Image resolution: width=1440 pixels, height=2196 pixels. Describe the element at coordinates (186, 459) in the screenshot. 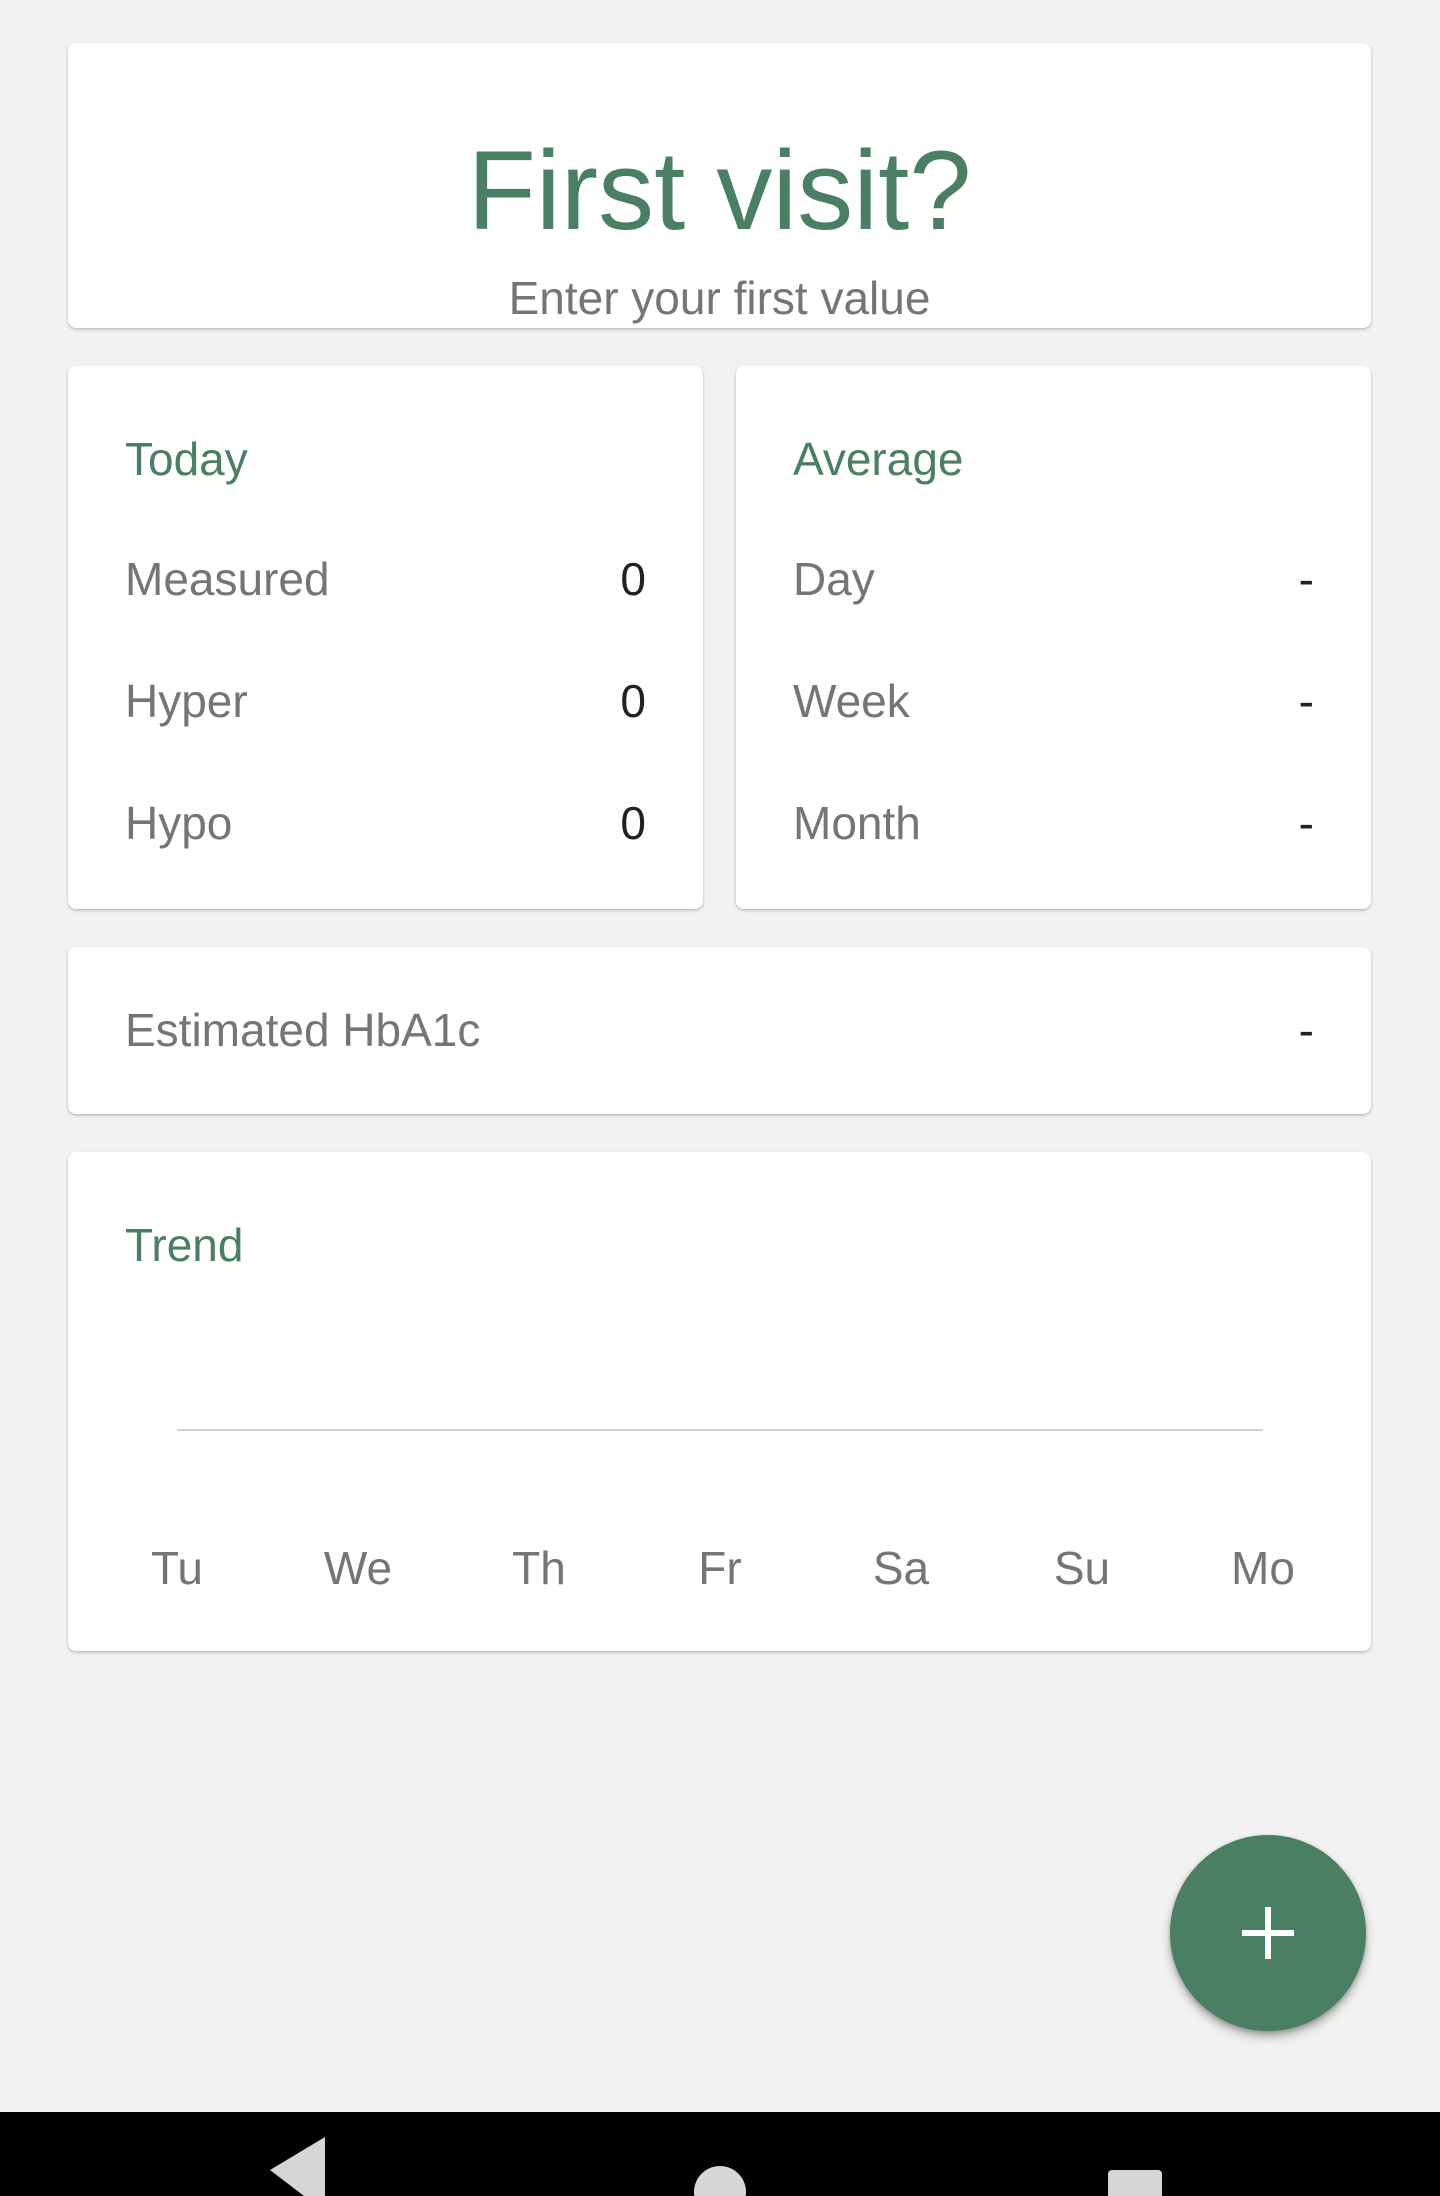

I see `today-heading: Today` at that location.